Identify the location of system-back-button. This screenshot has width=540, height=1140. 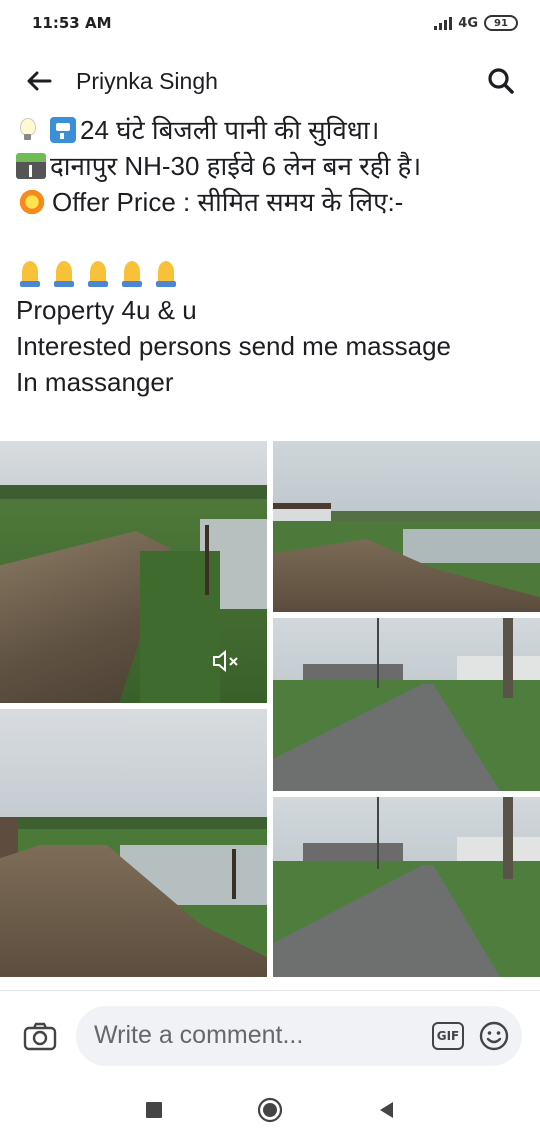
(386, 1110).